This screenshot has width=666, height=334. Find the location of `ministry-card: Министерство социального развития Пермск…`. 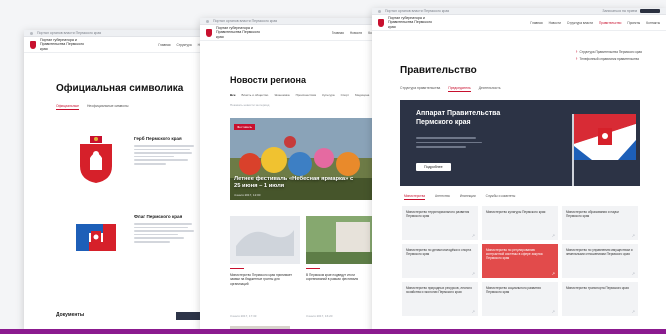

ministry-card: Министерство социального развития Пермск… is located at coordinates (520, 299).